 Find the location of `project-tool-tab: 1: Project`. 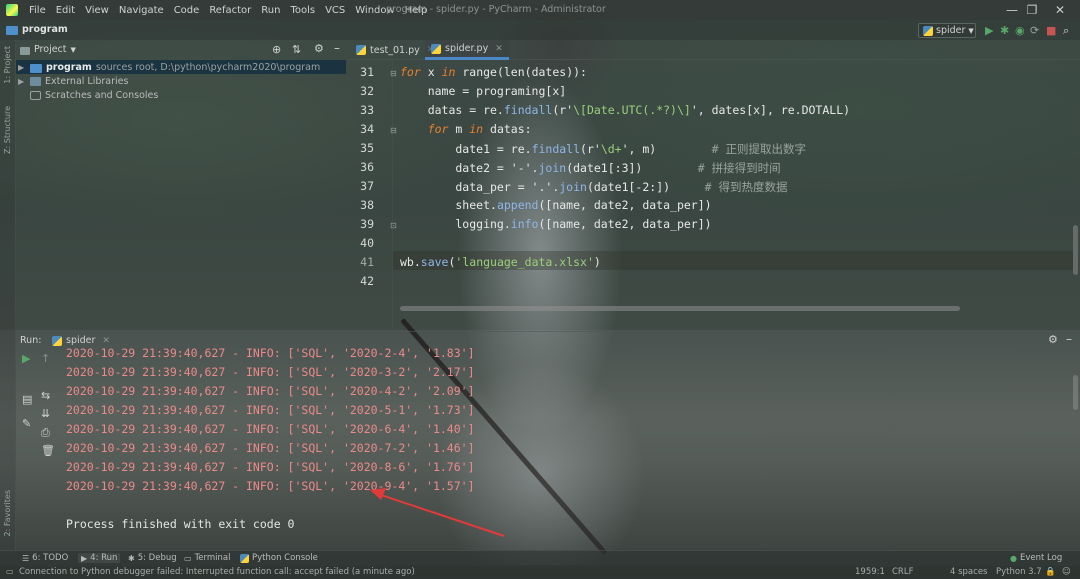

project-tool-tab: 1: Project is located at coordinates (7, 65).